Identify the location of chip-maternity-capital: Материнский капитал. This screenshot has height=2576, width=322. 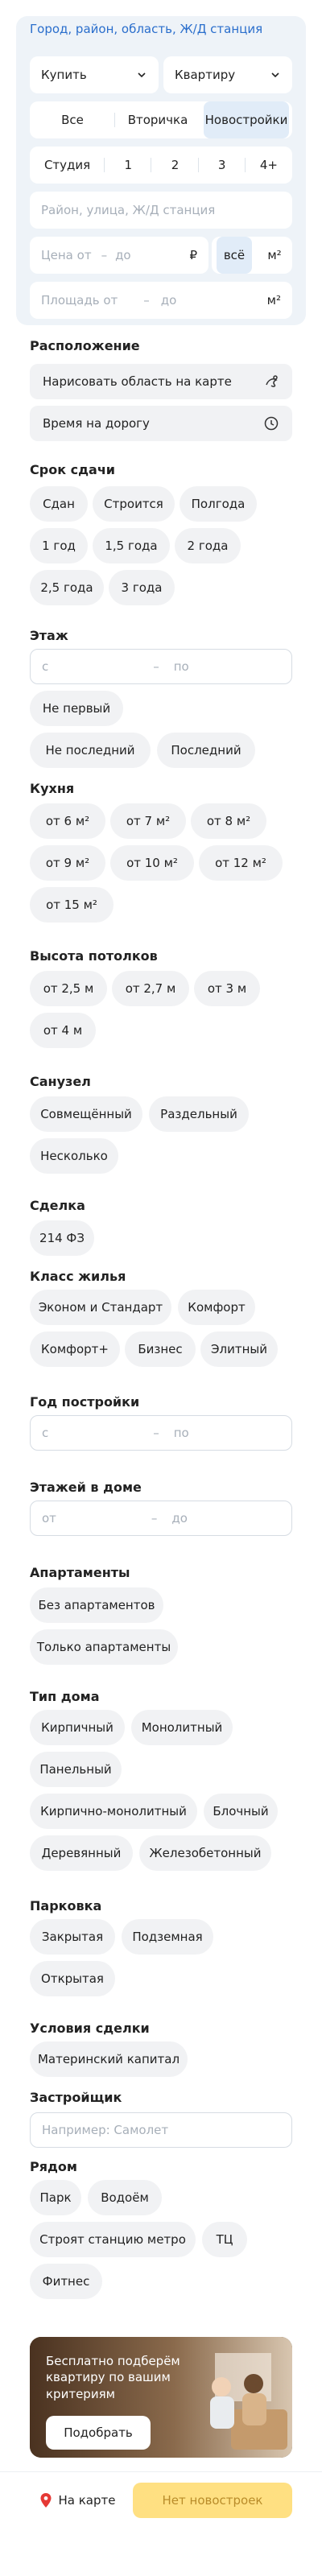
(109, 2059).